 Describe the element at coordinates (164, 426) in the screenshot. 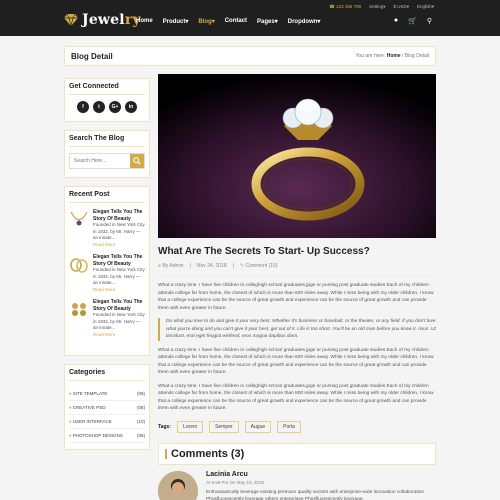

I see `tags-label: Tags:` at that location.